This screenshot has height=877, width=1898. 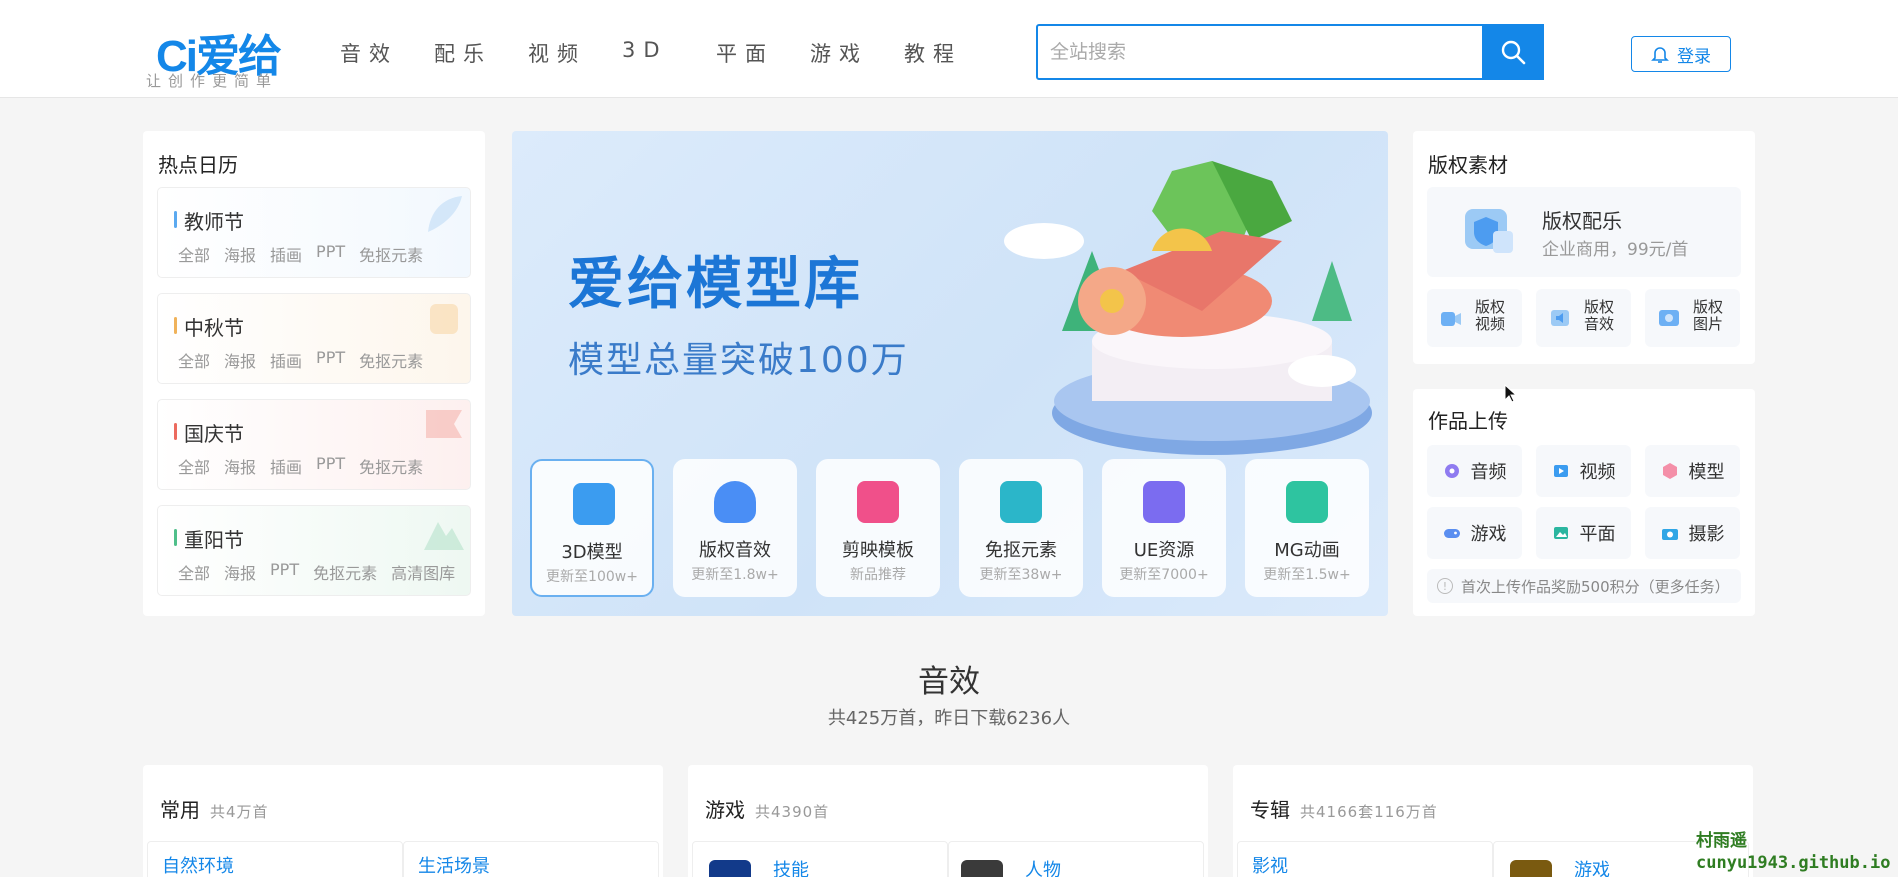 I want to click on category-name: 免抠元素, so click(x=1021, y=550).